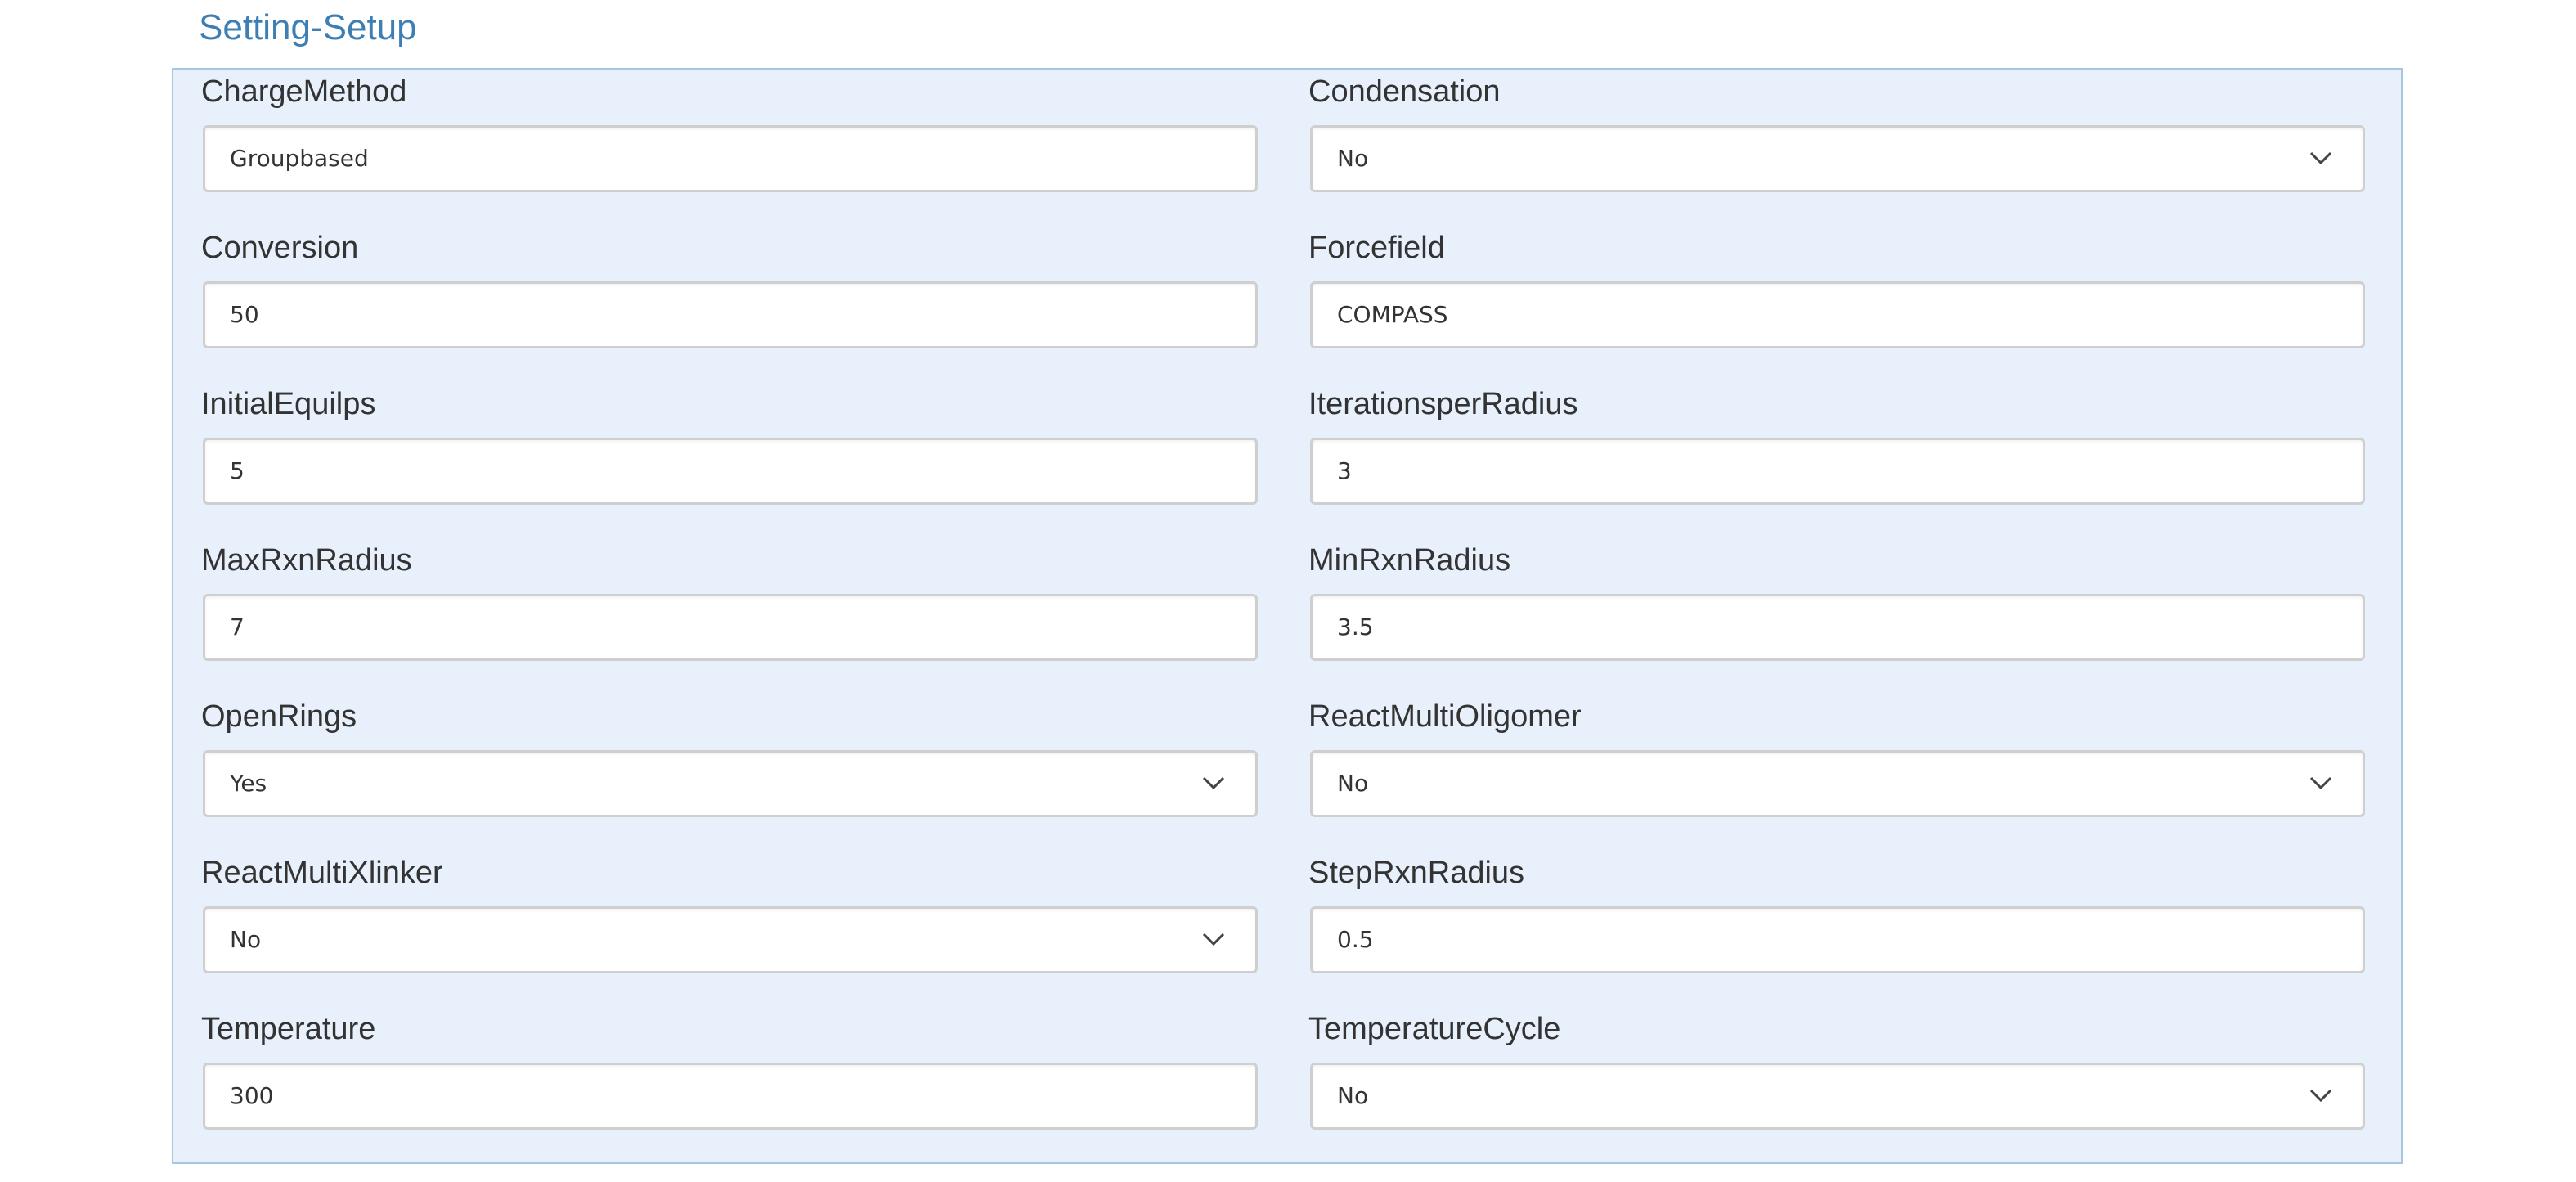  What do you see at coordinates (1416, 873) in the screenshot?
I see `field-label: StepRxnRadius` at bounding box center [1416, 873].